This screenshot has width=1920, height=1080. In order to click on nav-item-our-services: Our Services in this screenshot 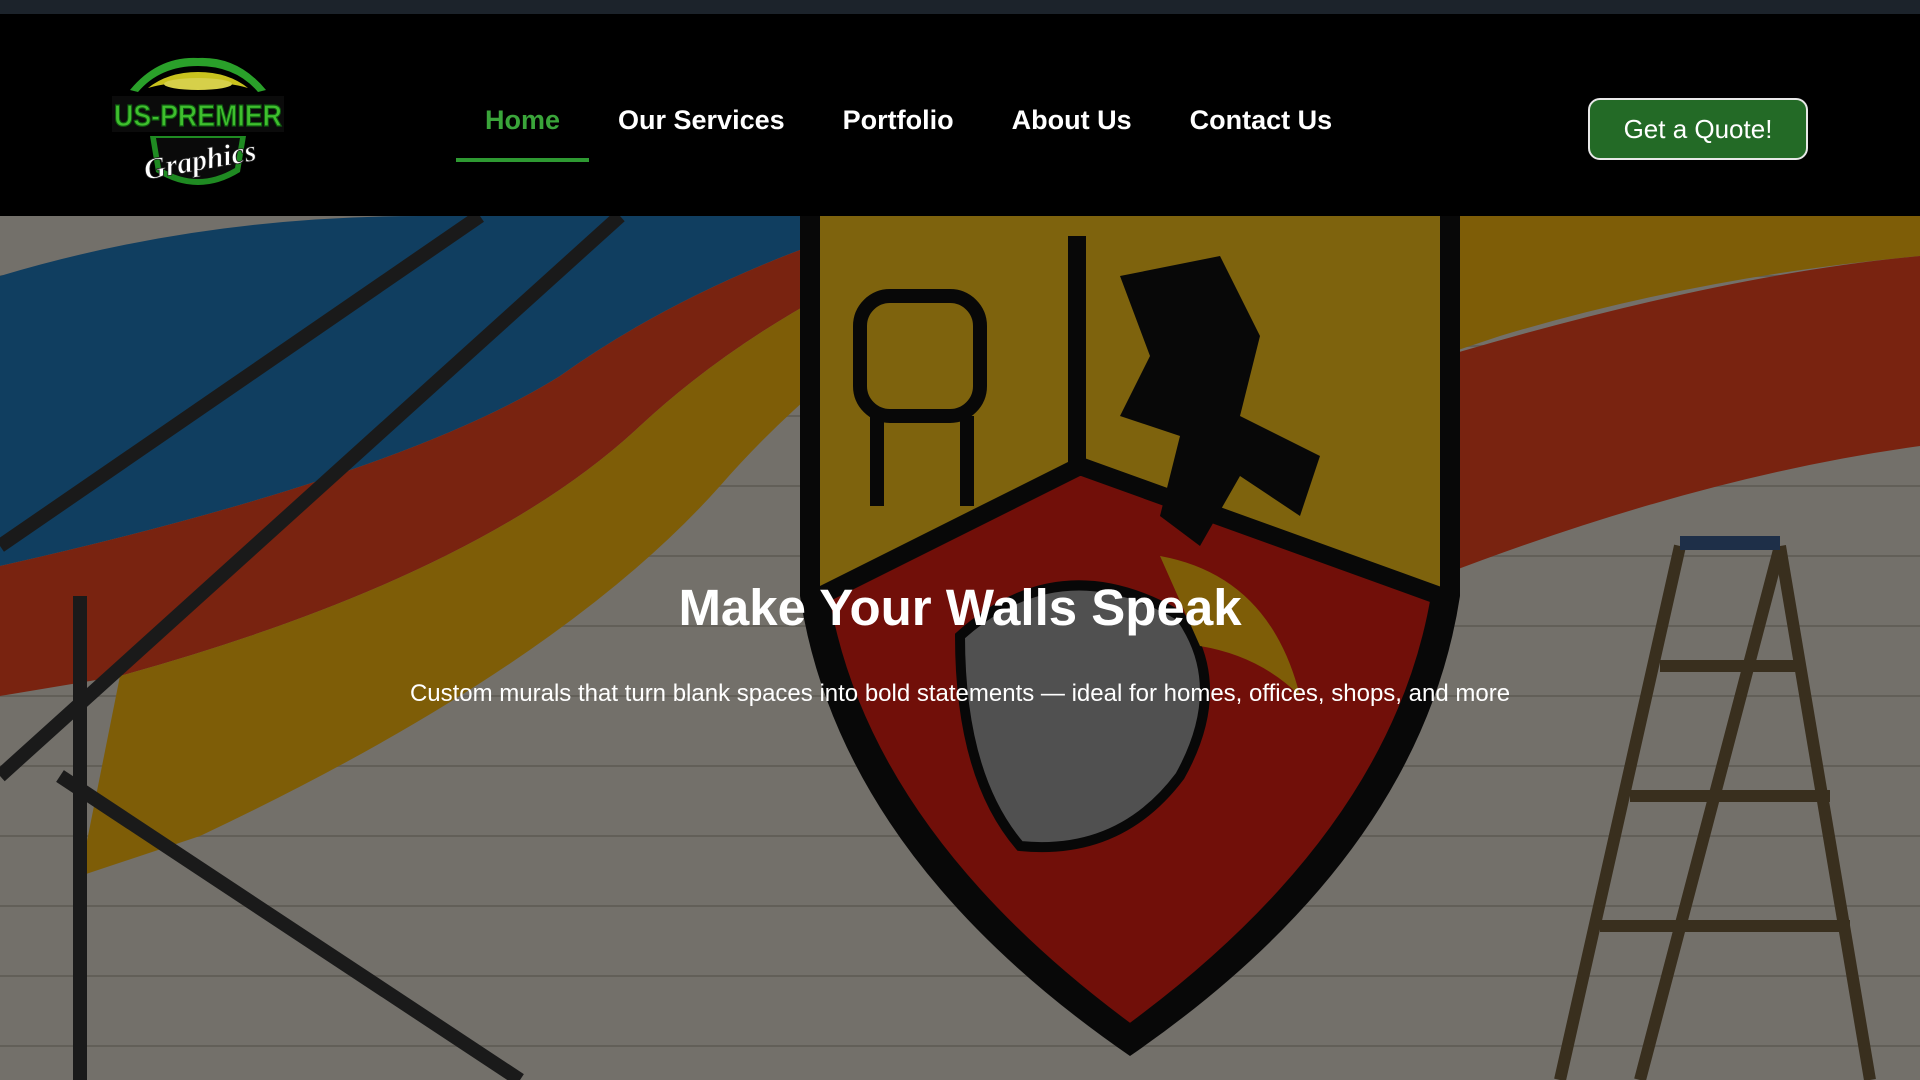, I will do `click(701, 120)`.